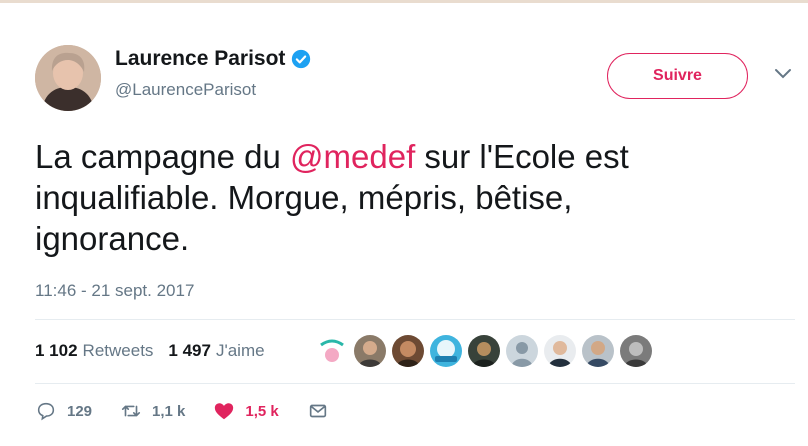 This screenshot has height=446, width=808. Describe the element at coordinates (169, 411) in the screenshot. I see `retweet-count: 1,1 k` at that location.